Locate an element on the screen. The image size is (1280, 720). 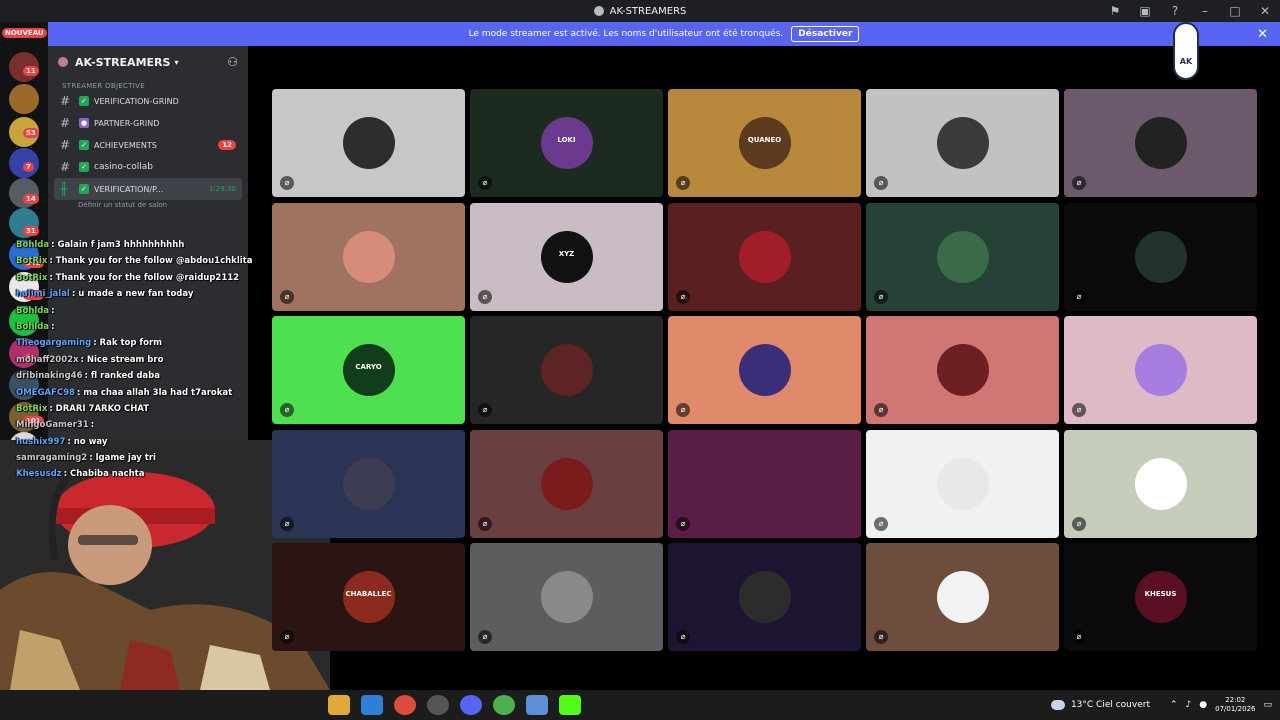
participant-tile: QUANEO ⌀ is located at coordinates (764, 143).